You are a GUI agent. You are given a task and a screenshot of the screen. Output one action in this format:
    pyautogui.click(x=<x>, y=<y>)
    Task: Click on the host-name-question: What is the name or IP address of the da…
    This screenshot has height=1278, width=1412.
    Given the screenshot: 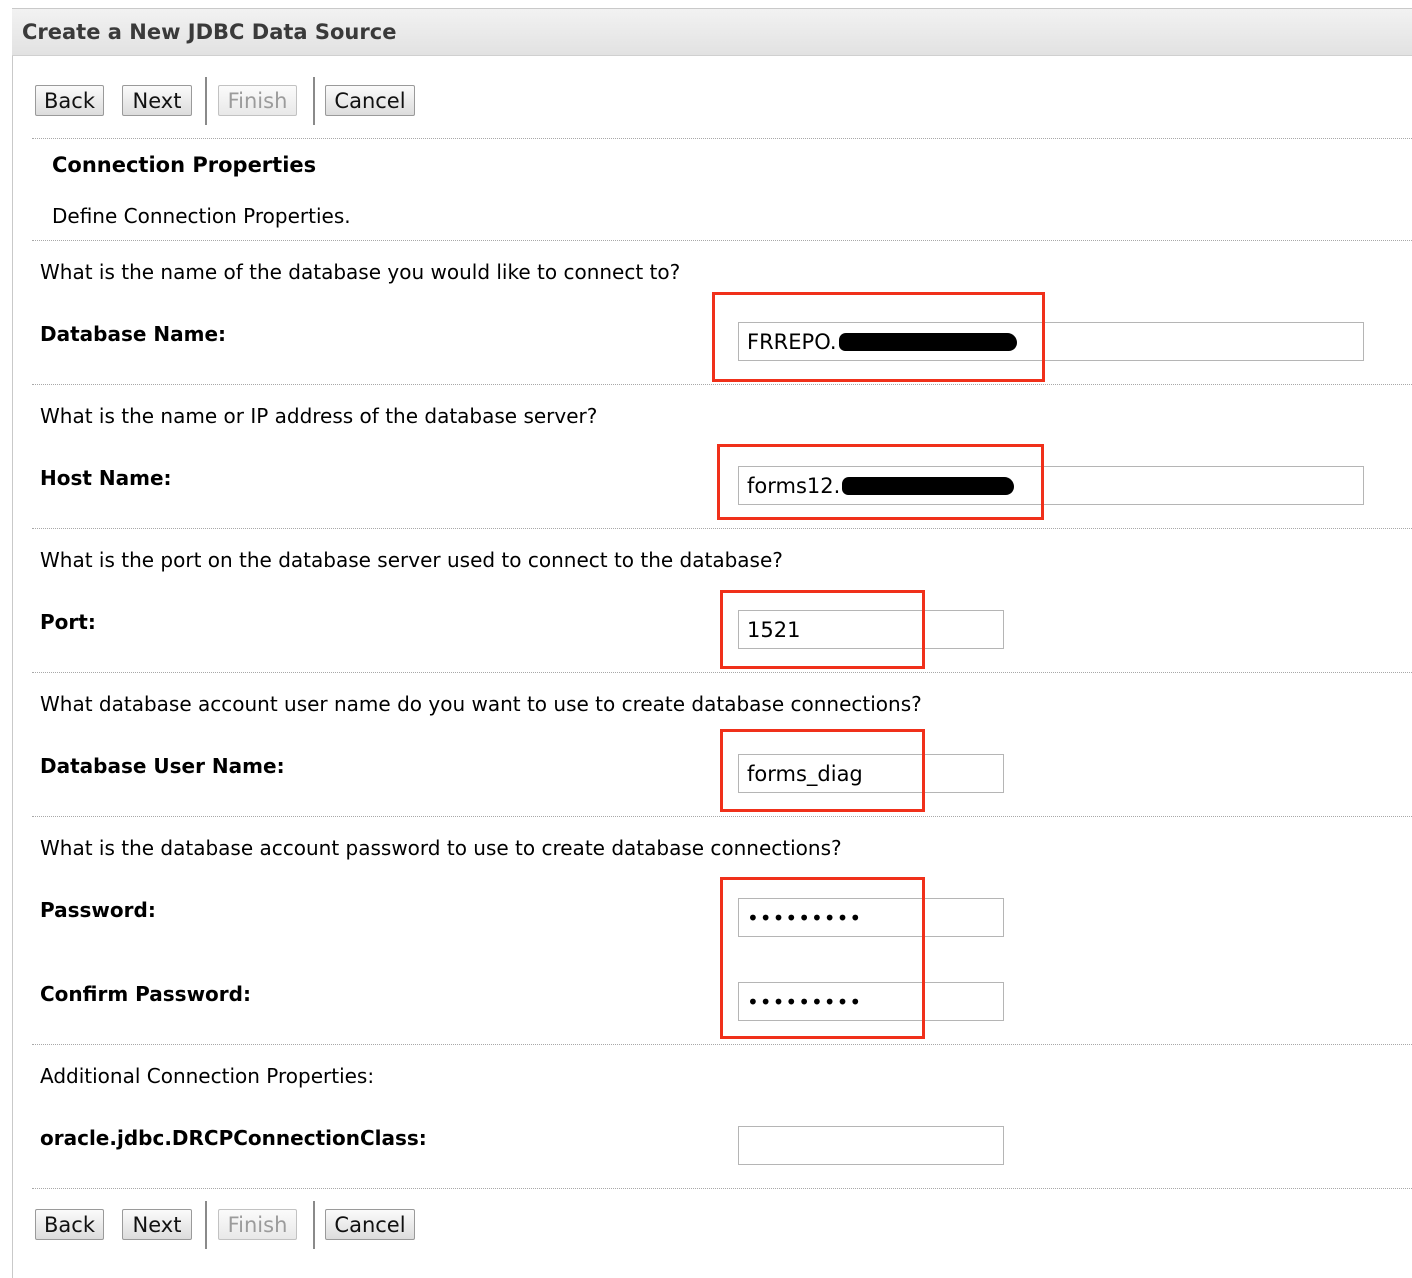 What is the action you would take?
    pyautogui.click(x=319, y=416)
    